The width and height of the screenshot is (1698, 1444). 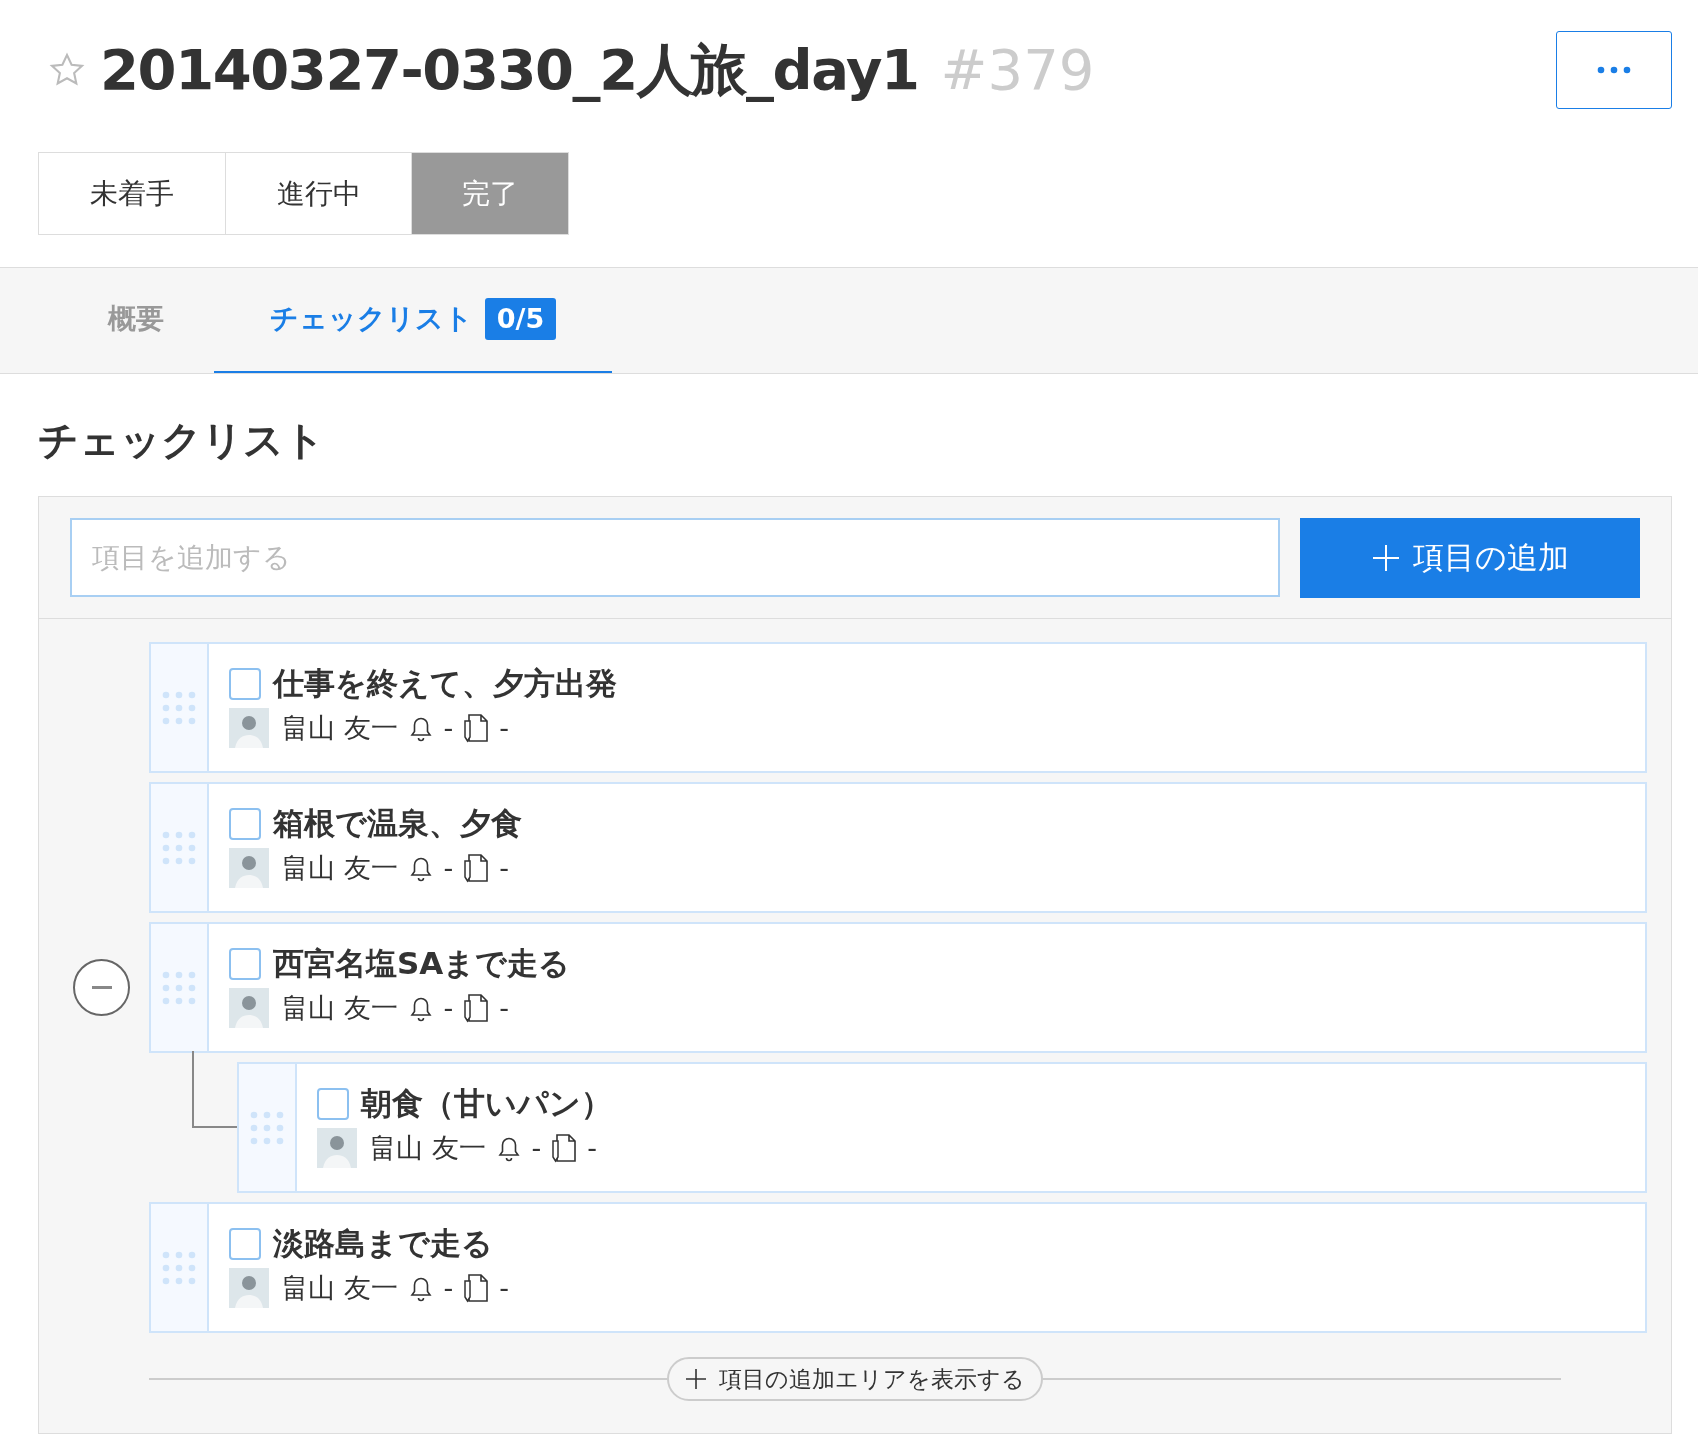 What do you see at coordinates (855, 1379) in the screenshot?
I see `show-add-area-button: 項目の追加エリアを表示する` at bounding box center [855, 1379].